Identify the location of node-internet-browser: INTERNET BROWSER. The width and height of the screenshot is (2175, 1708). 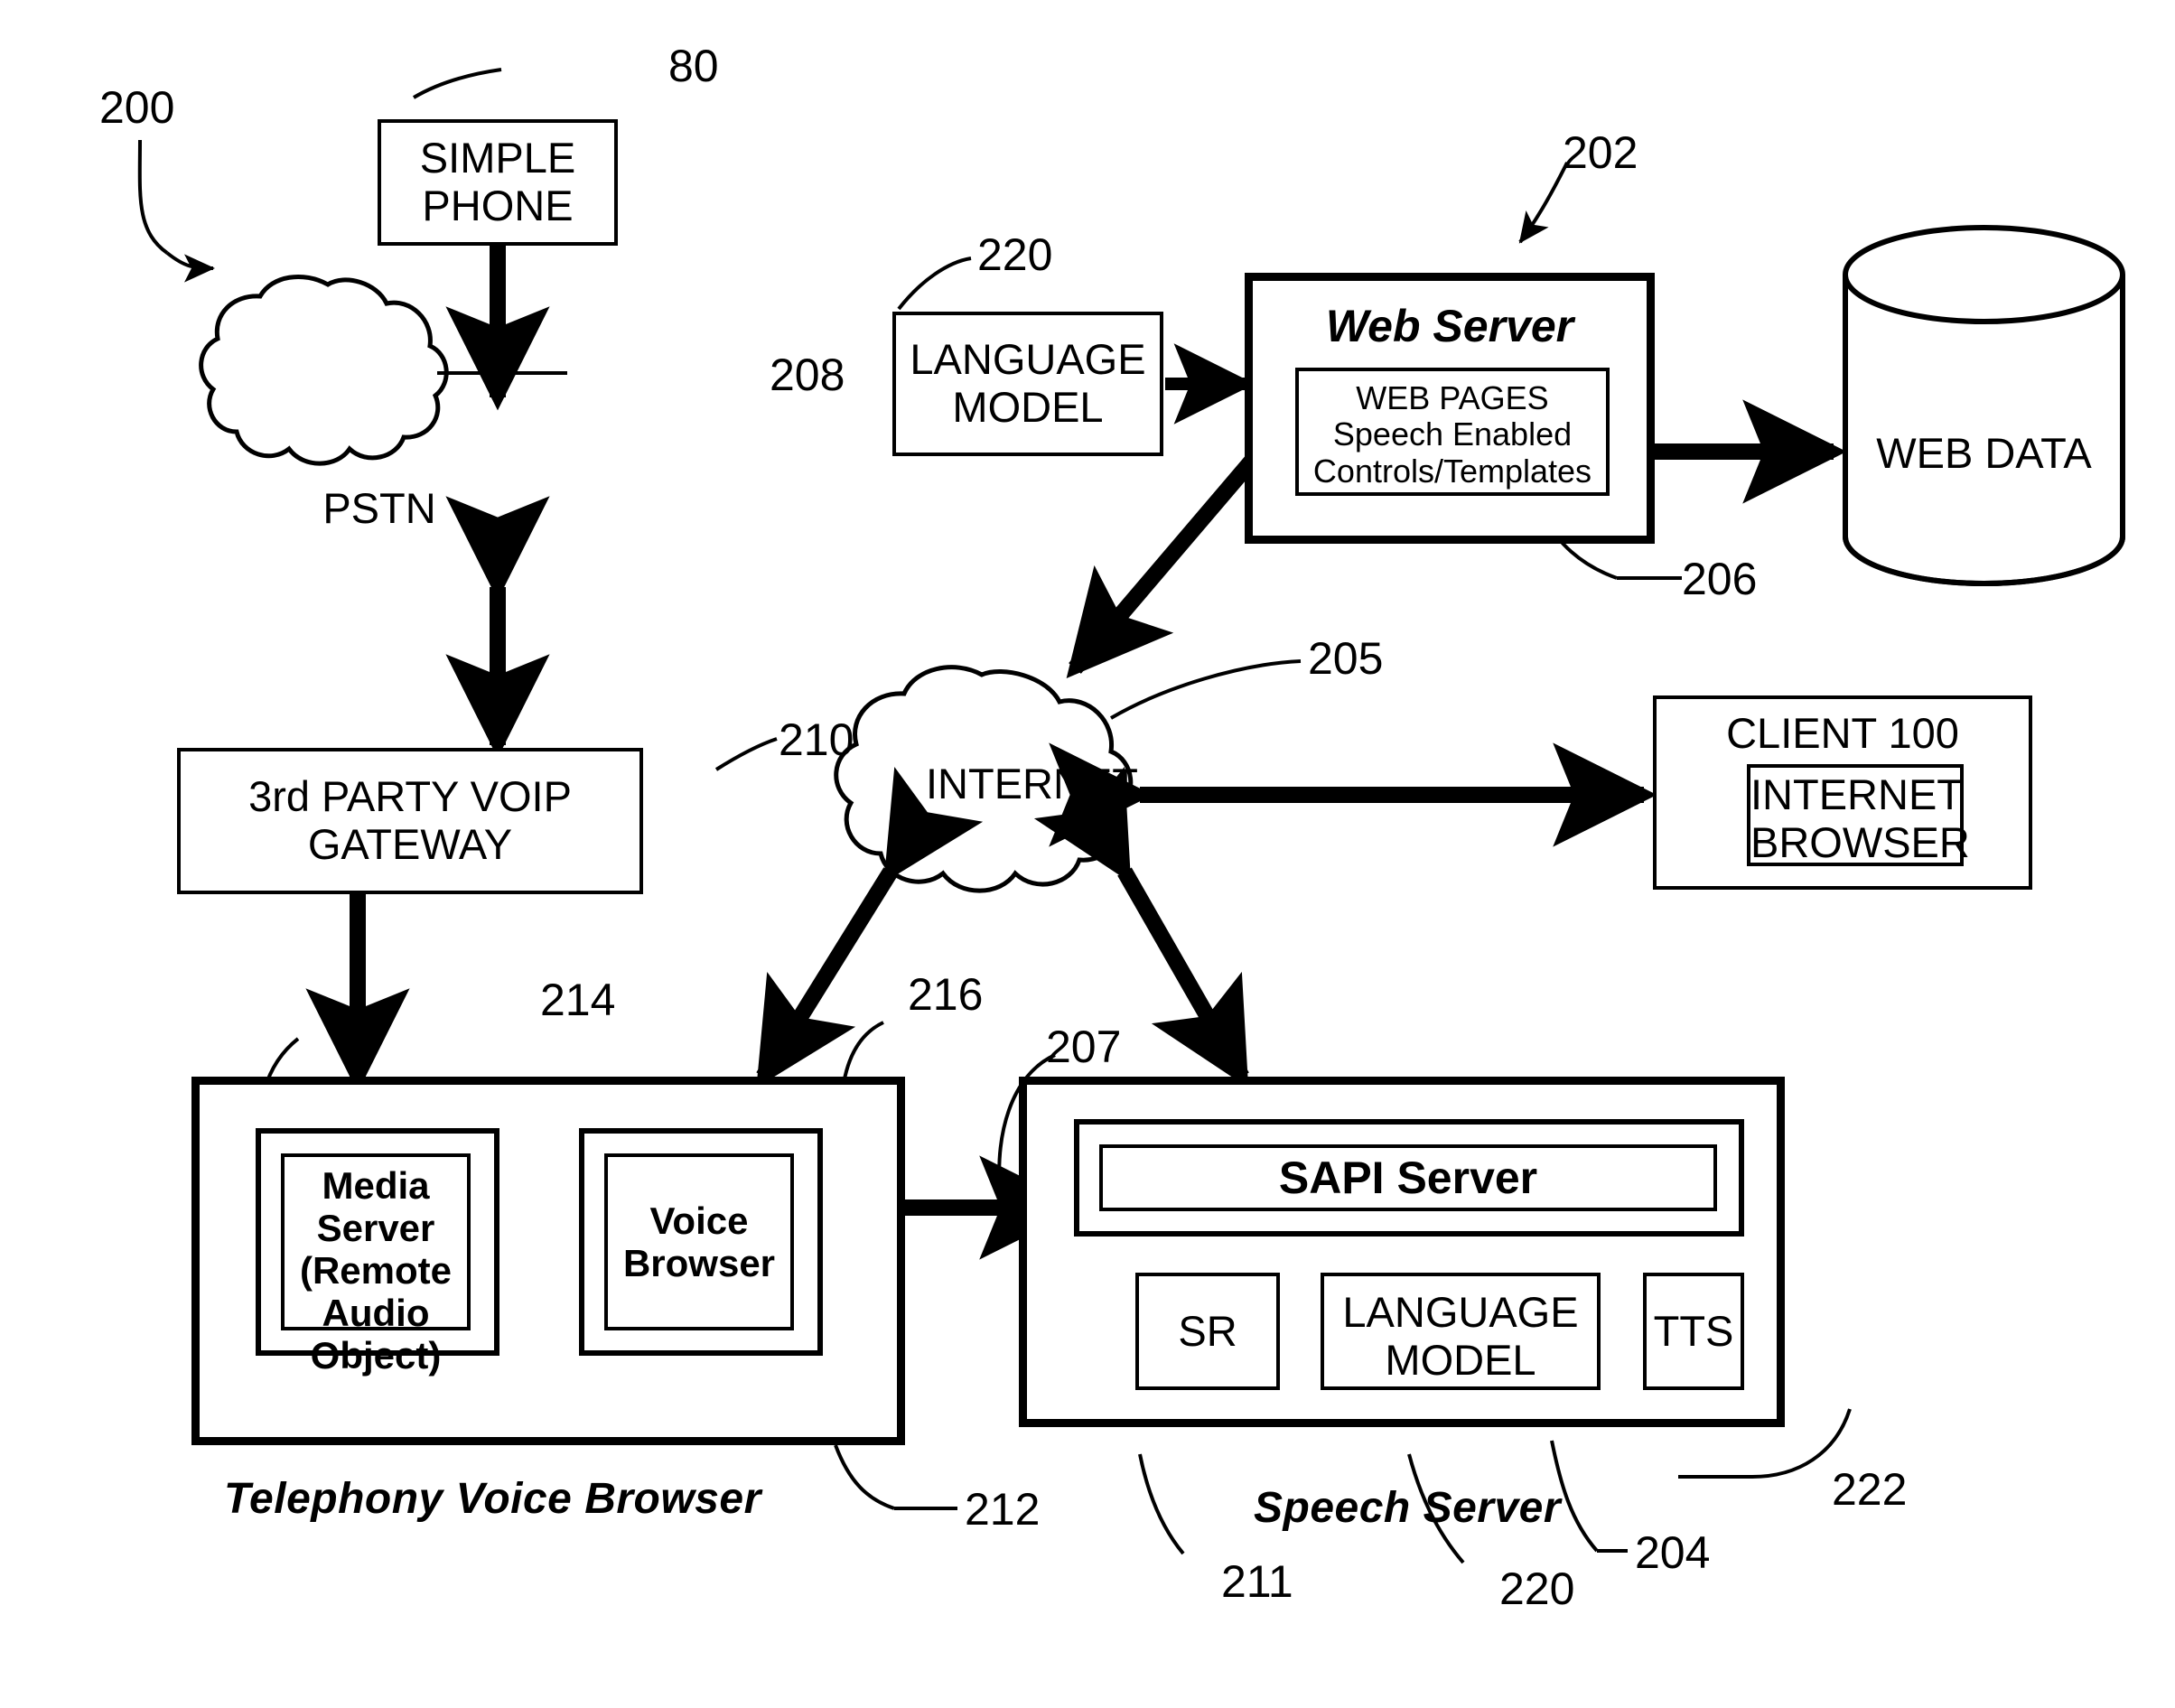
(1858, 815).